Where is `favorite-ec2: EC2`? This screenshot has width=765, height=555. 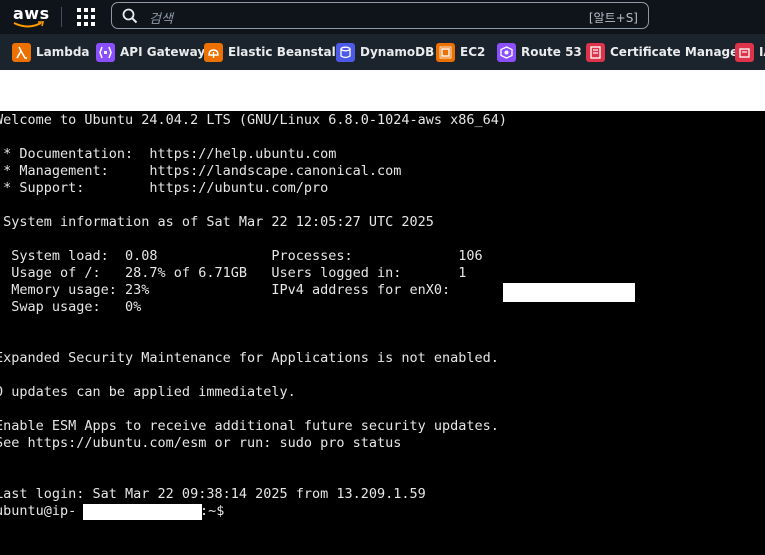 favorite-ec2: EC2 is located at coordinates (460, 52).